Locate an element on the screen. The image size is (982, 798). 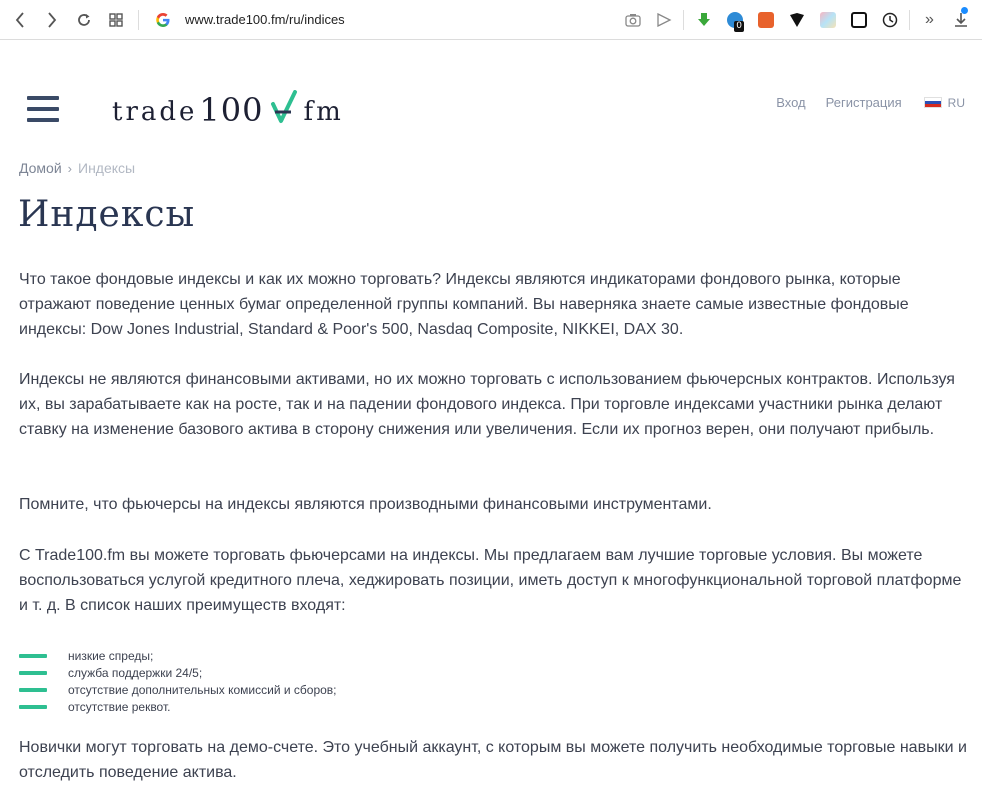
extension-cube is located at coordinates (827, 20).